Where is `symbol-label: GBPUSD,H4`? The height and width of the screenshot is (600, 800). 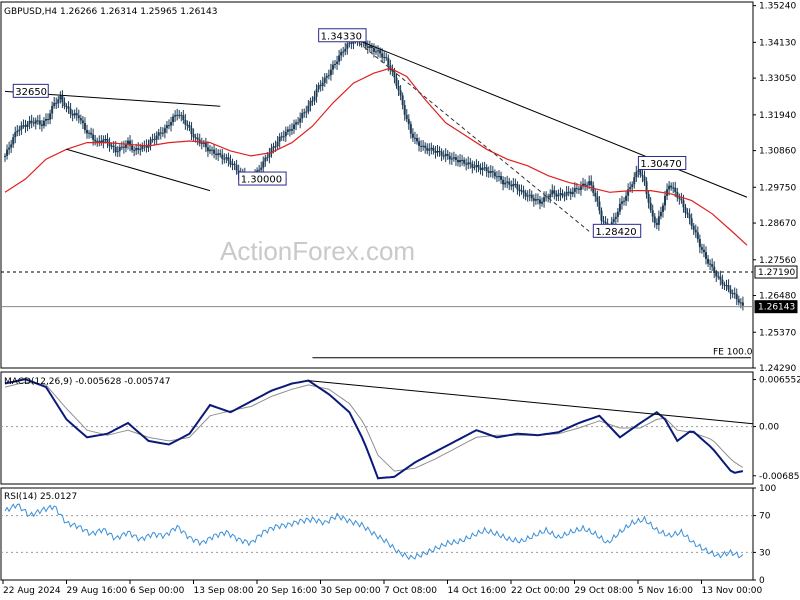 symbol-label: GBPUSD,H4 is located at coordinates (32, 12).